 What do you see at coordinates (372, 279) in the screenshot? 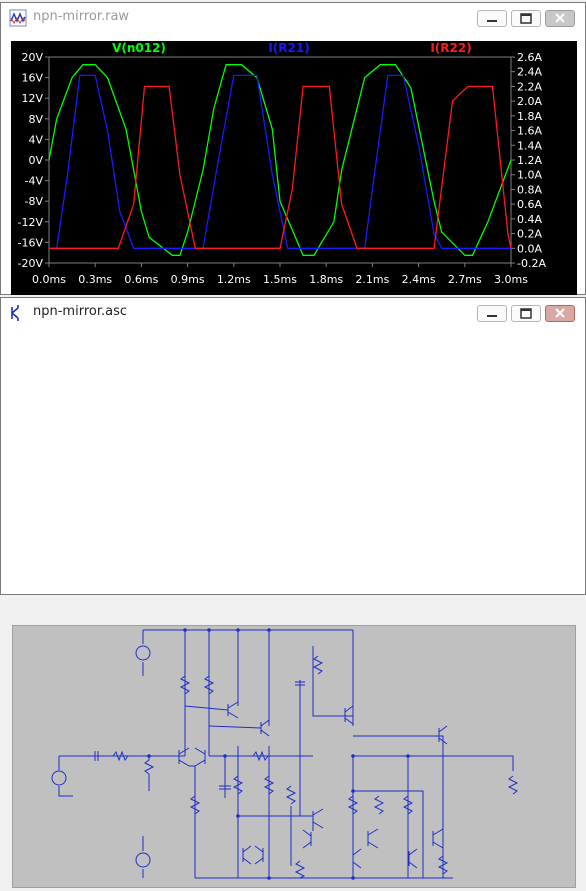
I see `x-tick-label: 2.1ms` at bounding box center [372, 279].